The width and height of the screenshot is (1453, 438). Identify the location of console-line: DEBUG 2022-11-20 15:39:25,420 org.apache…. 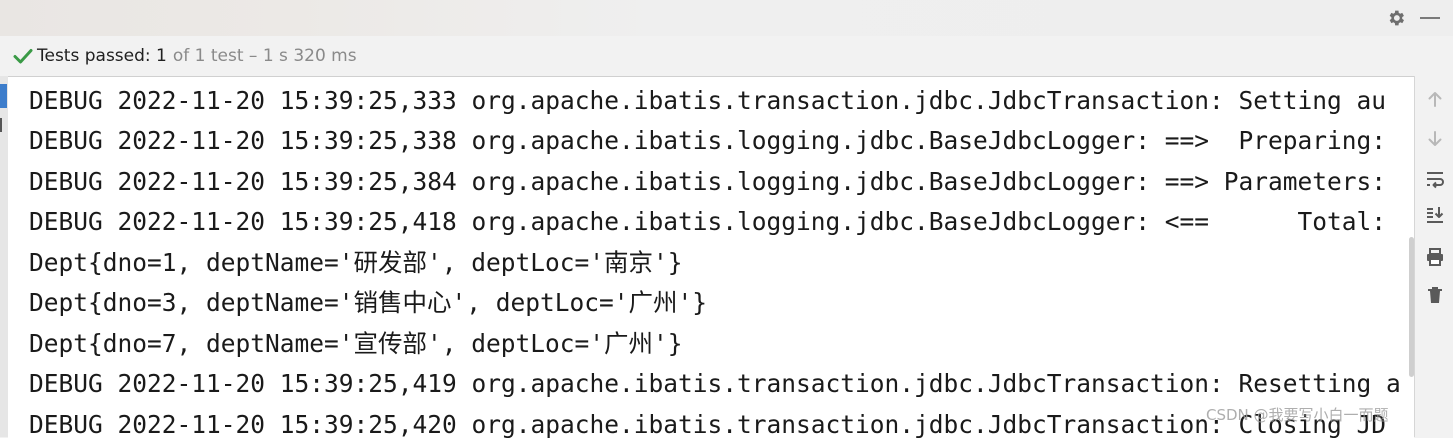
(708, 424).